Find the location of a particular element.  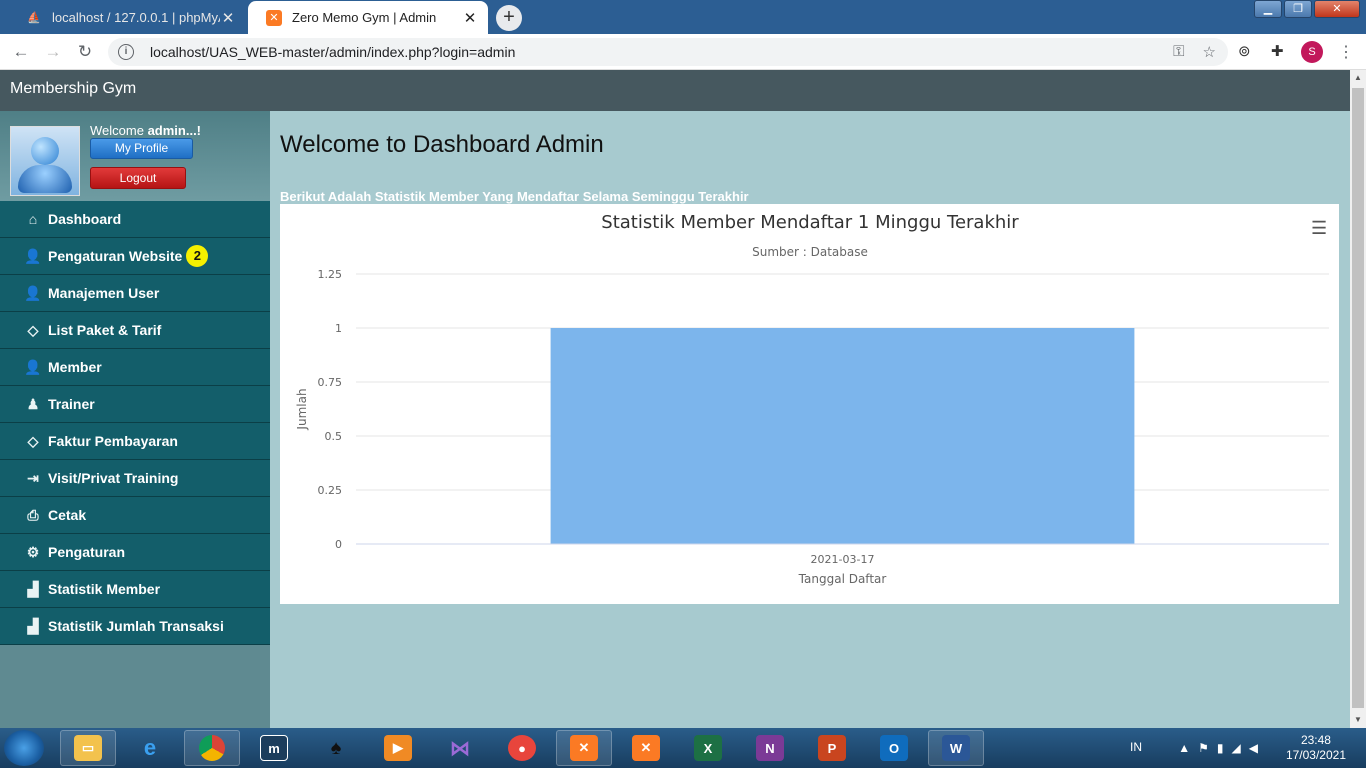

taskbar-excel: X is located at coordinates (708, 748).